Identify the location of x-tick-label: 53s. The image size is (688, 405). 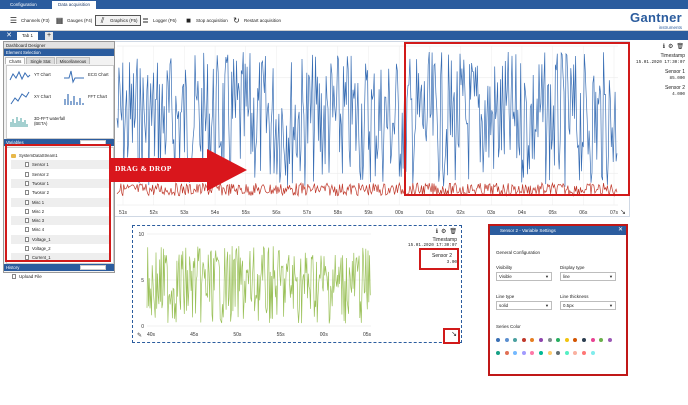
(184, 213).